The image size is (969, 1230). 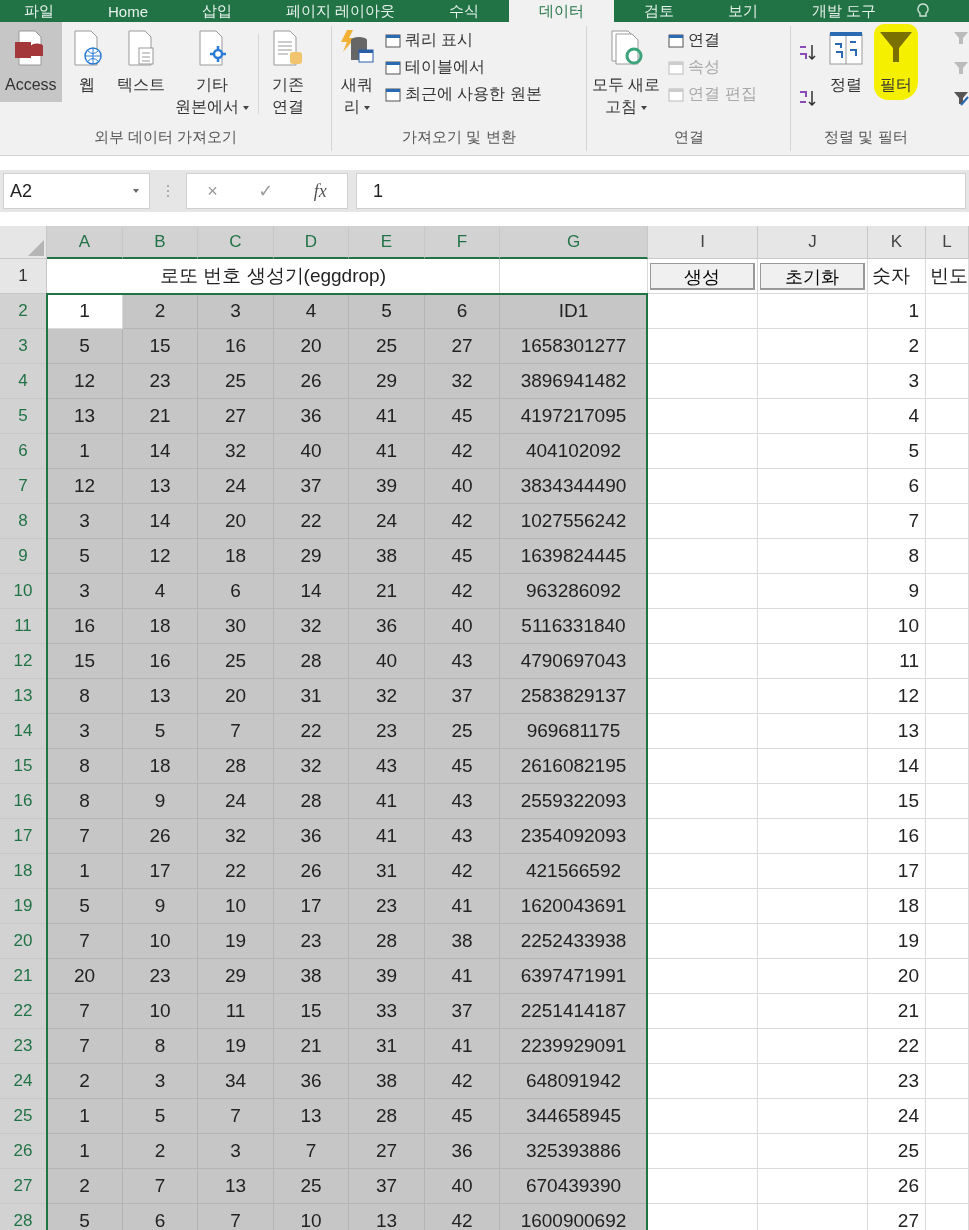 I want to click on generate-button: 생성, so click(x=702, y=276).